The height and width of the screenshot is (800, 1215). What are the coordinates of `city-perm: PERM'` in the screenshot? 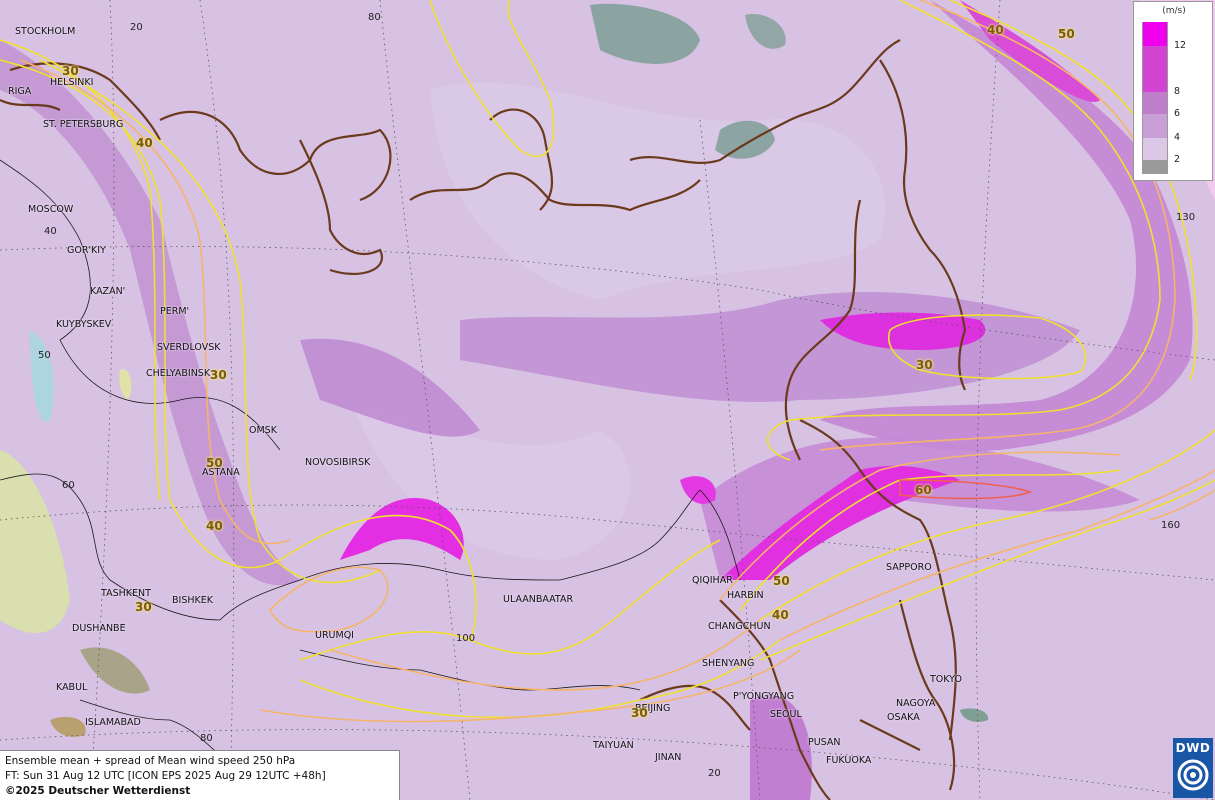 It's located at (175, 311).